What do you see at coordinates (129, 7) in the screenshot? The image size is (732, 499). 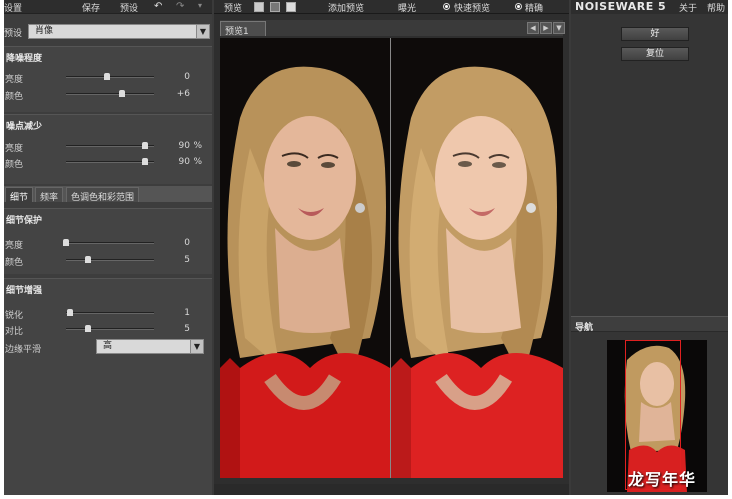 I see `presets-button: 预设` at bounding box center [129, 7].